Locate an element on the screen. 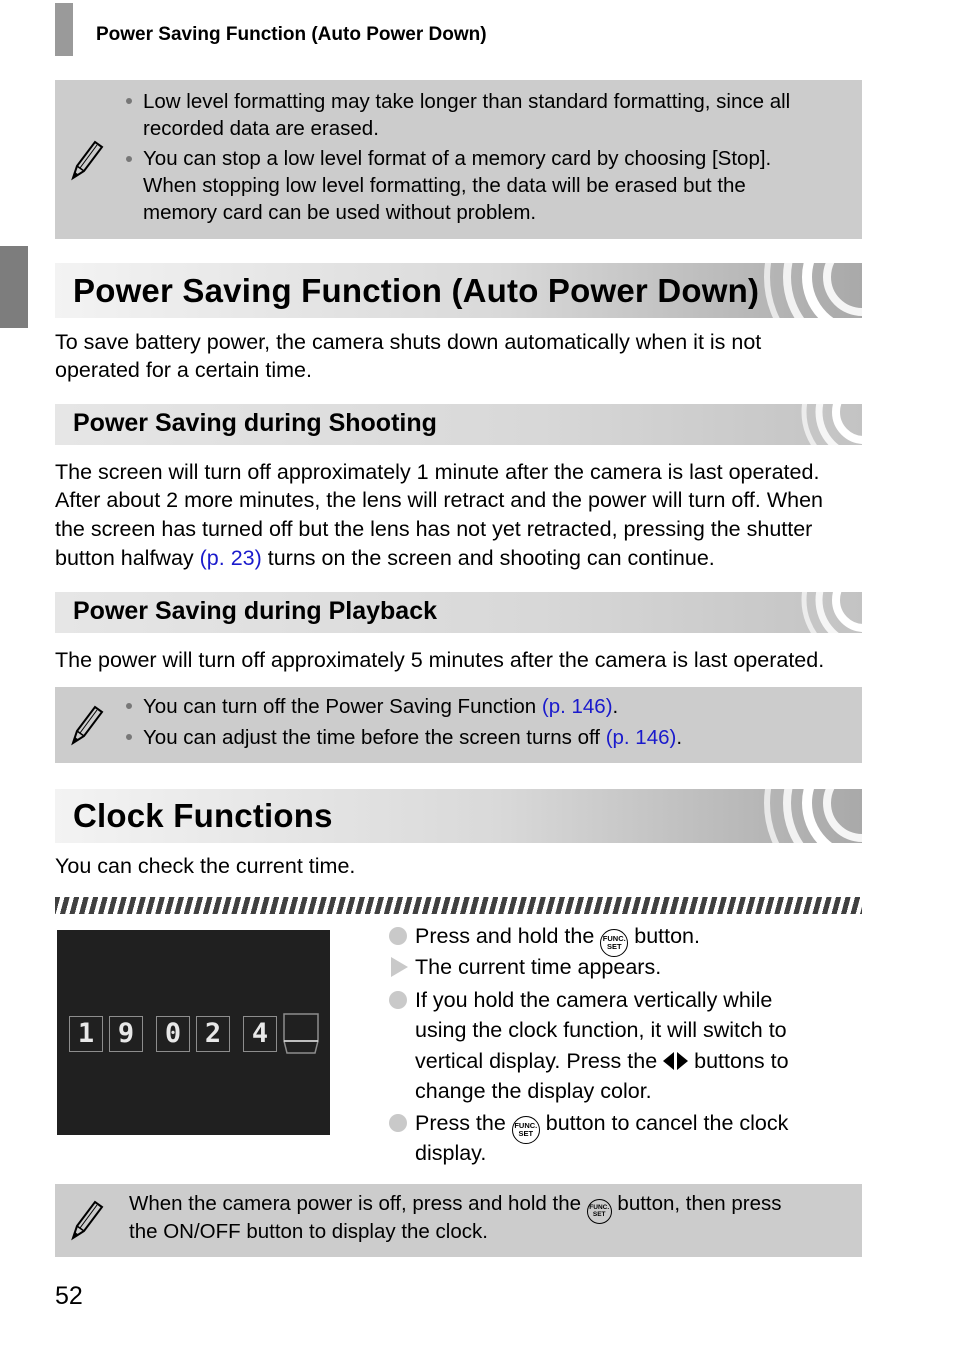 This screenshot has height=1345, width=954. note2-item1-end: . is located at coordinates (615, 706).